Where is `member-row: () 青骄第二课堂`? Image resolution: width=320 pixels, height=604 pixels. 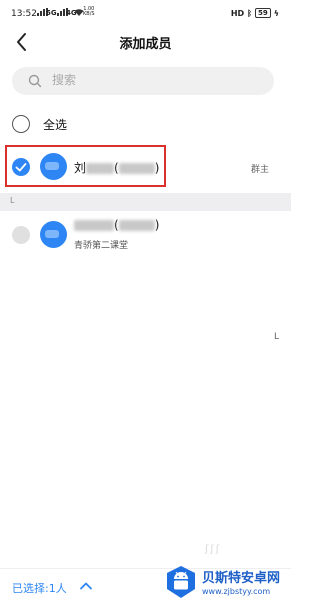
member-row: () 青骄第二课堂 is located at coordinates (145, 235).